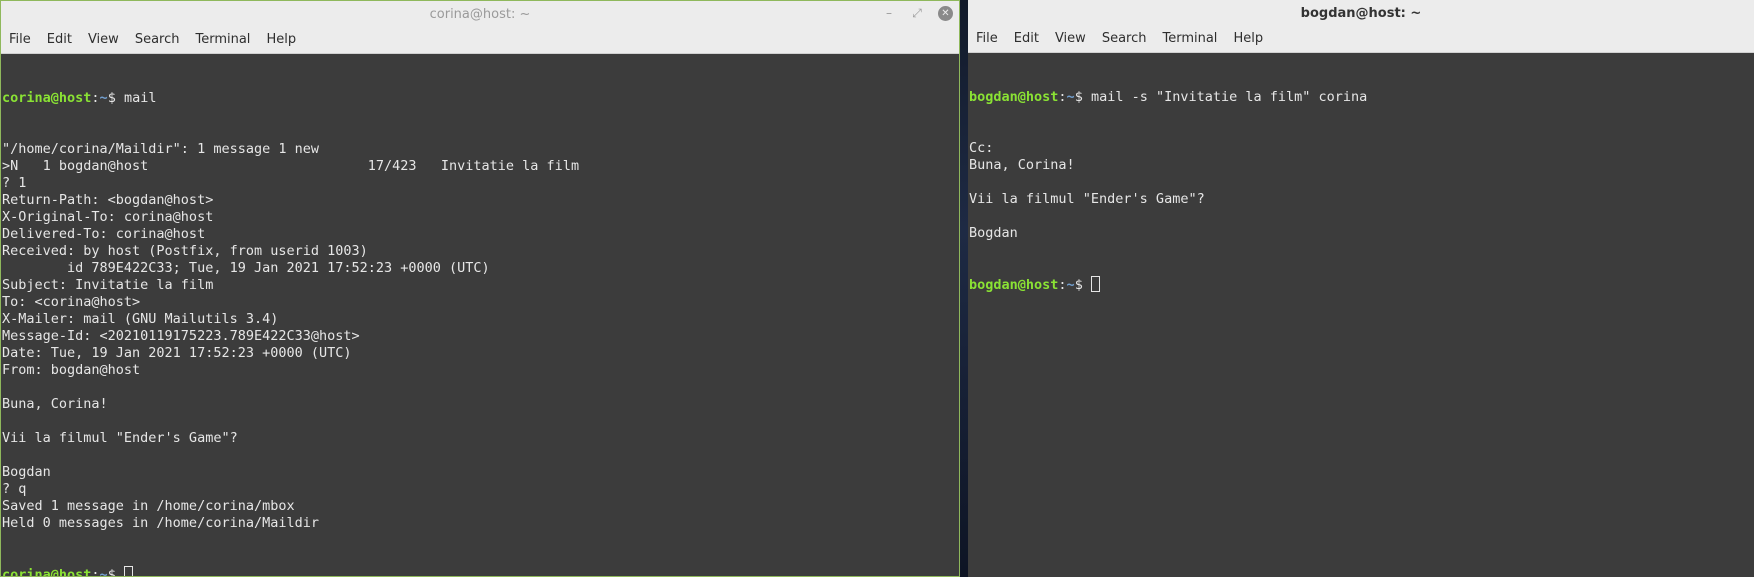 The height and width of the screenshot is (577, 1754). I want to click on active-prompt-line: bogdan@host:~$, so click(1361, 284).